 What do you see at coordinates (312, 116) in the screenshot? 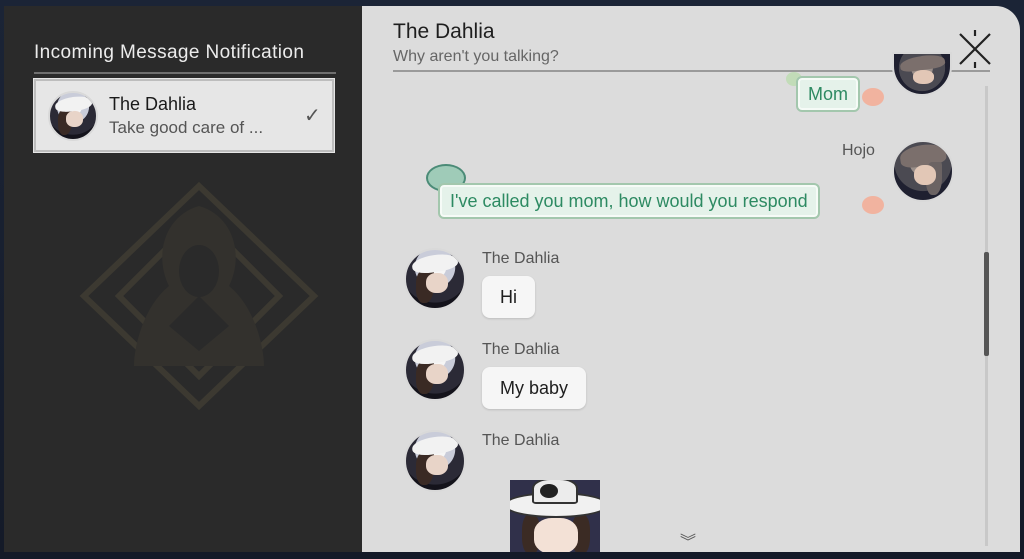
I see `checkmark-icon: ✓` at bounding box center [312, 116].